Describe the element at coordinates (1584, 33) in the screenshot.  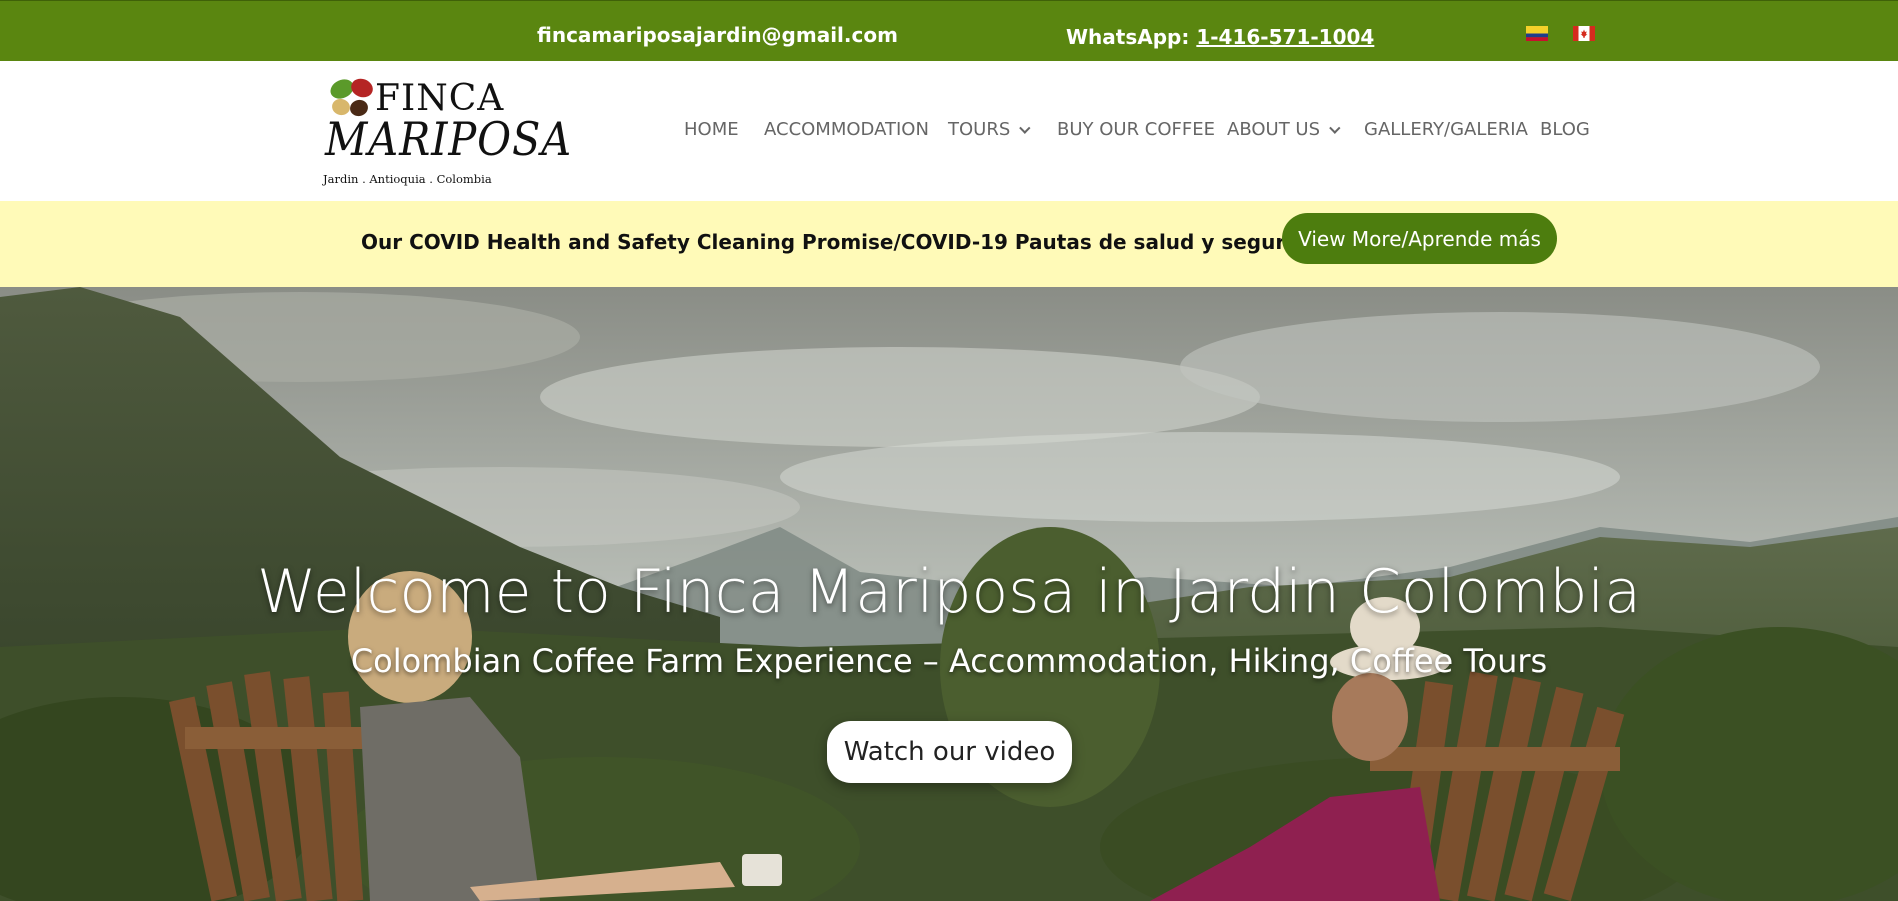
I see `canada-flag-icon` at that location.